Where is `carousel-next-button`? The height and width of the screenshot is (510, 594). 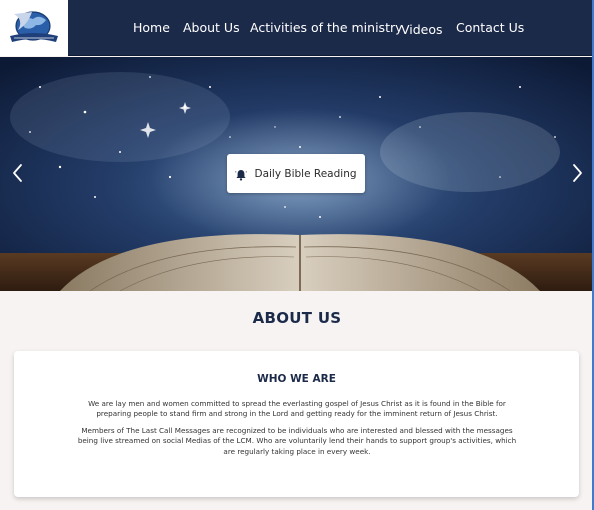
carousel-next-button is located at coordinates (577, 173).